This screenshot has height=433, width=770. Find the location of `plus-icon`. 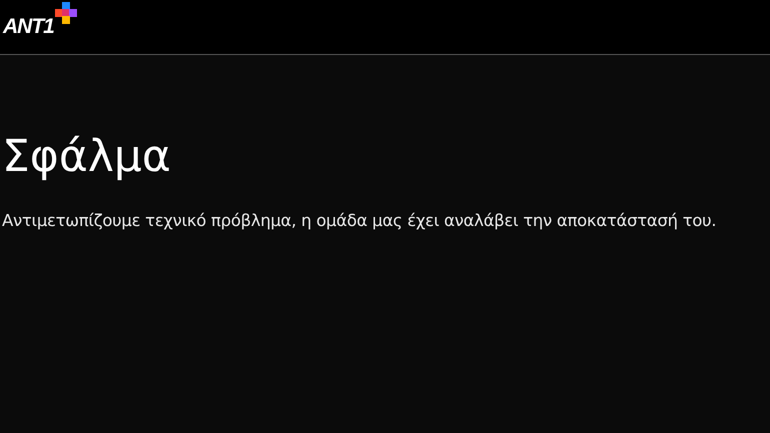

plus-icon is located at coordinates (65, 13).